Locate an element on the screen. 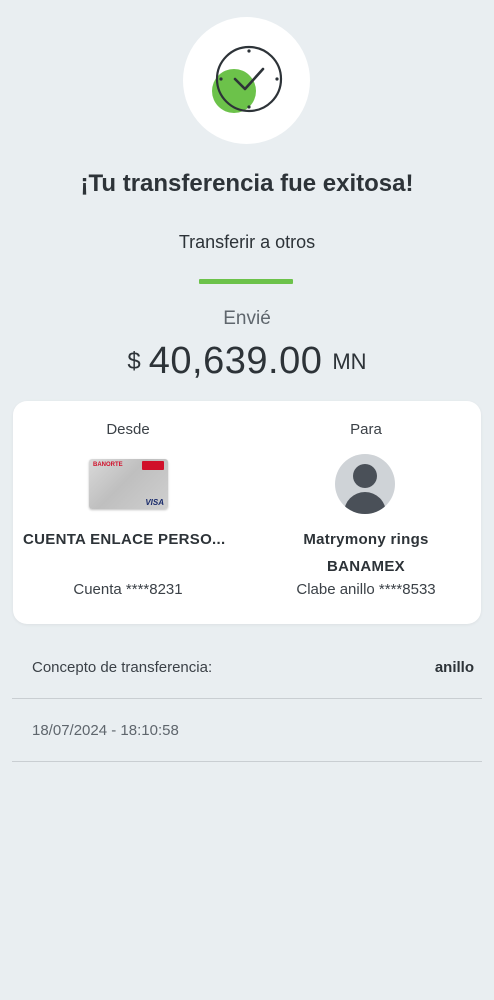  destination-heading: Para is located at coordinates (366, 429).